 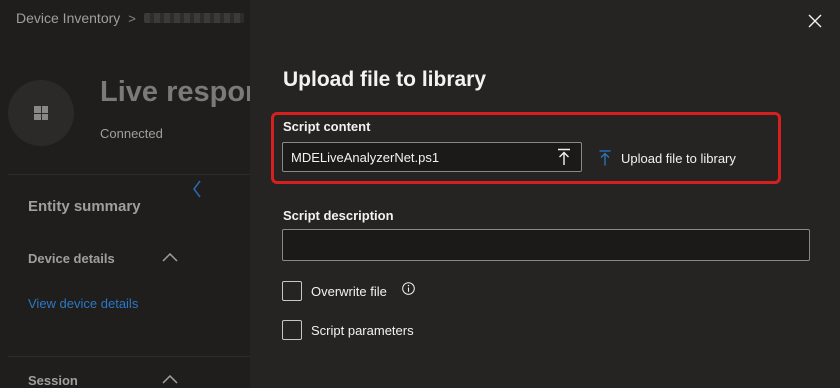 What do you see at coordinates (818, 24) in the screenshot?
I see `close-icon` at bounding box center [818, 24].